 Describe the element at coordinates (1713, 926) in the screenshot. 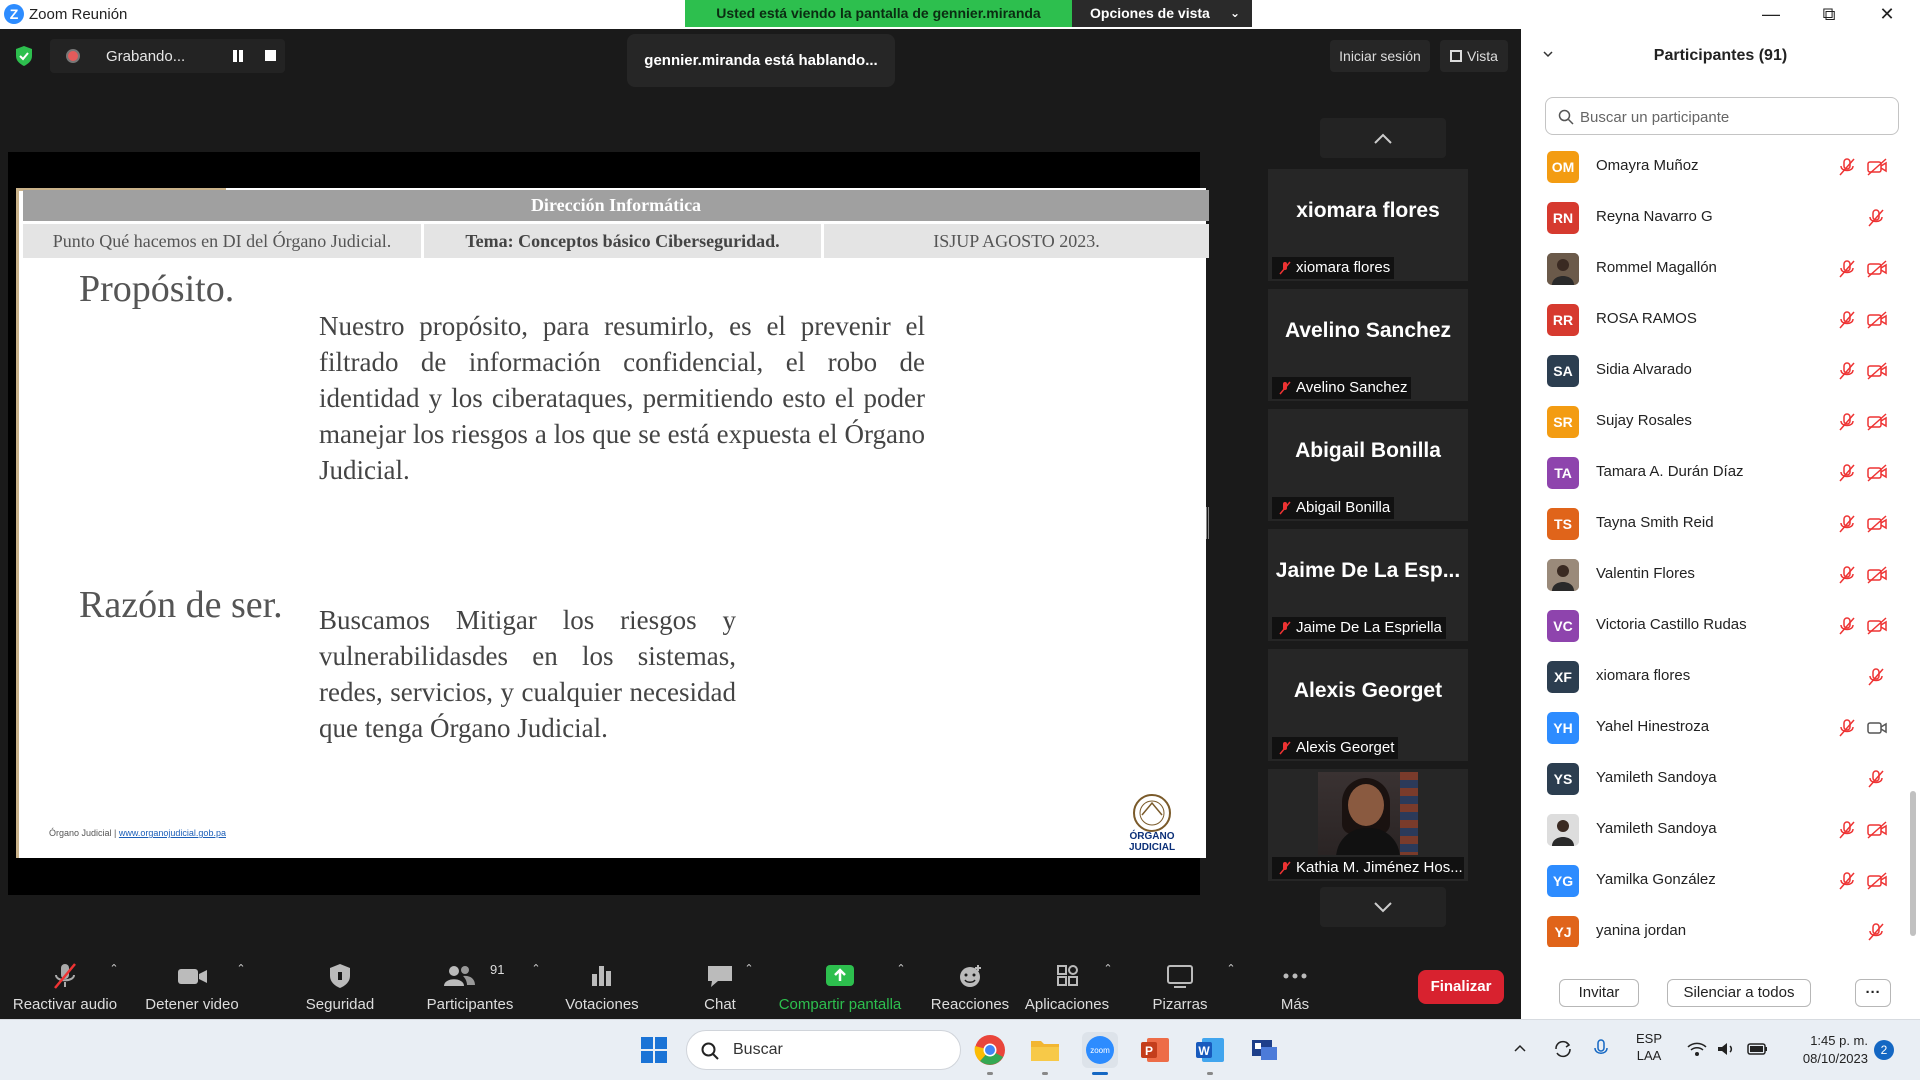

I see `participant-row: YJ yanina jordan` at that location.